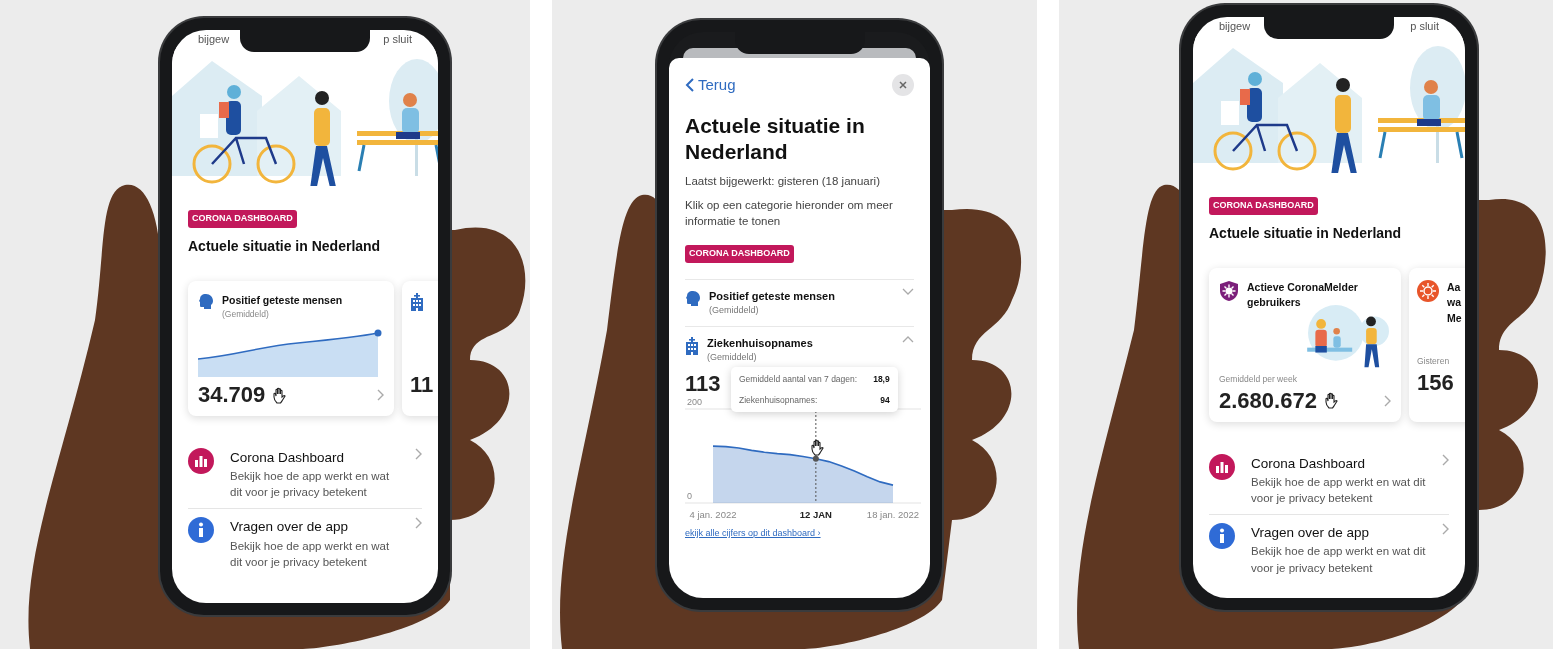 The height and width of the screenshot is (649, 1554). What do you see at coordinates (420, 348) in the screenshot?
I see `stat-card: 11` at bounding box center [420, 348].